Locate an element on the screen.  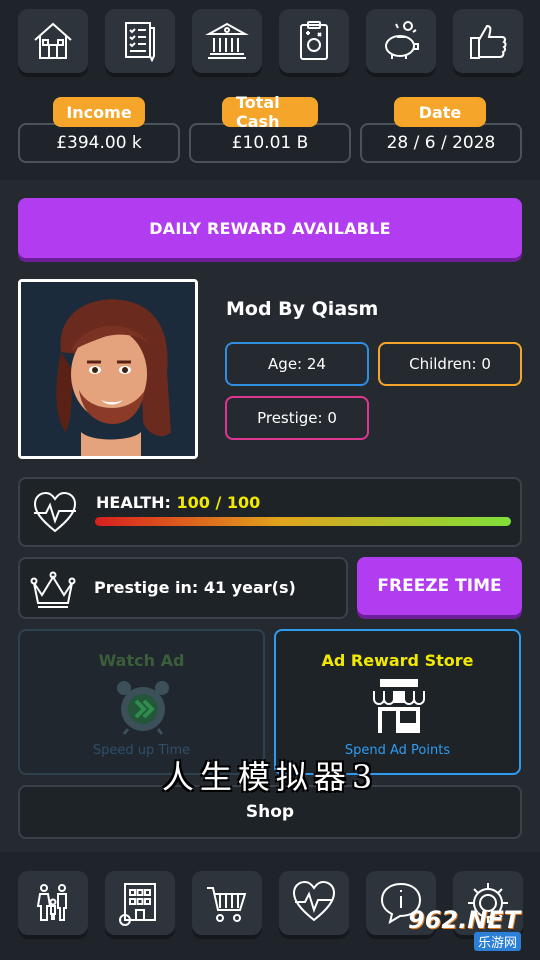
checklist-icon is located at coordinates (140, 42).